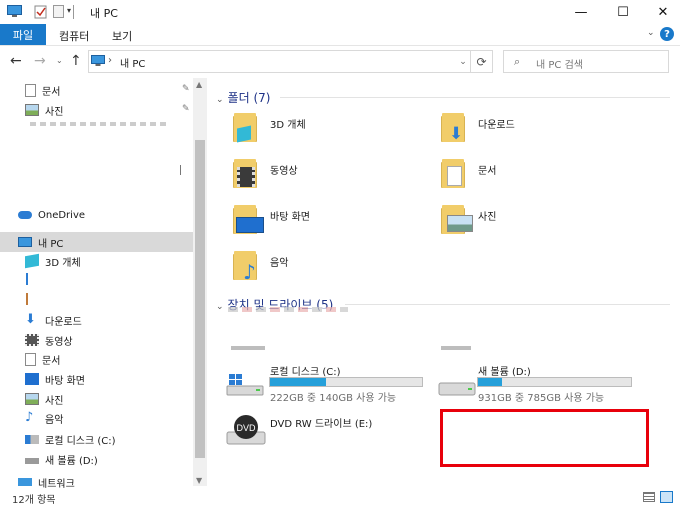 Image resolution: width=680 pixels, height=508 pixels. I want to click on nav-item-pictures-pinned: 사진, so click(44, 110).